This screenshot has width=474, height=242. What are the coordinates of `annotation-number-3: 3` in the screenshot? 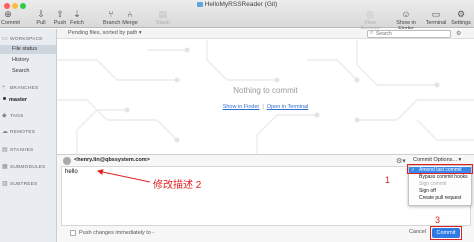 It's located at (438, 220).